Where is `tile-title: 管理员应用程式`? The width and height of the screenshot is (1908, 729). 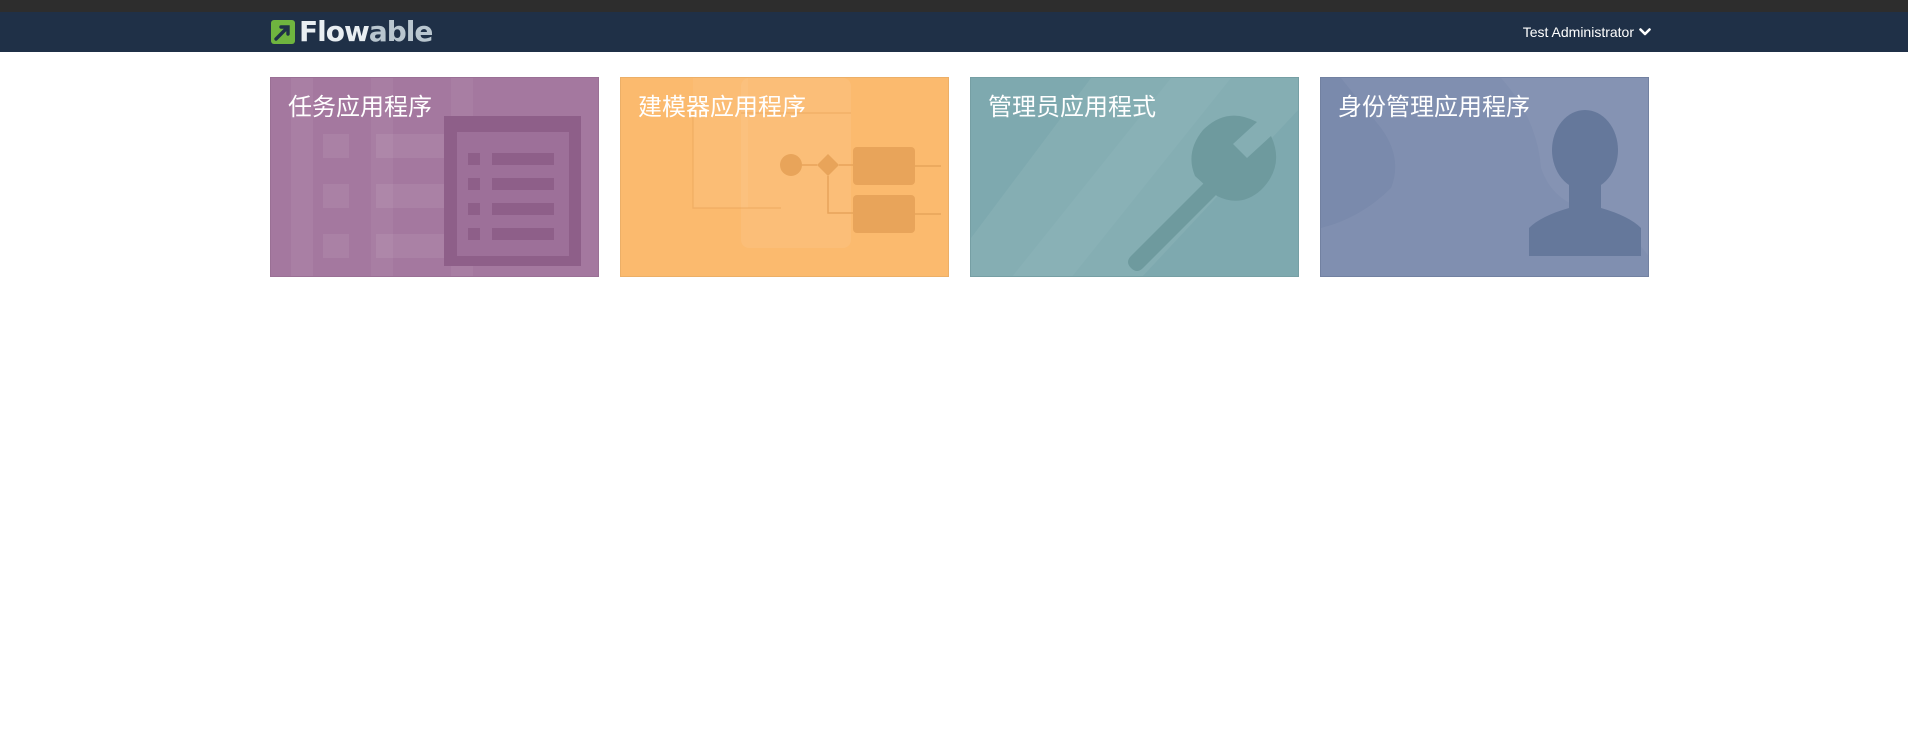
tile-title: 管理员应用程式 is located at coordinates (1072, 107).